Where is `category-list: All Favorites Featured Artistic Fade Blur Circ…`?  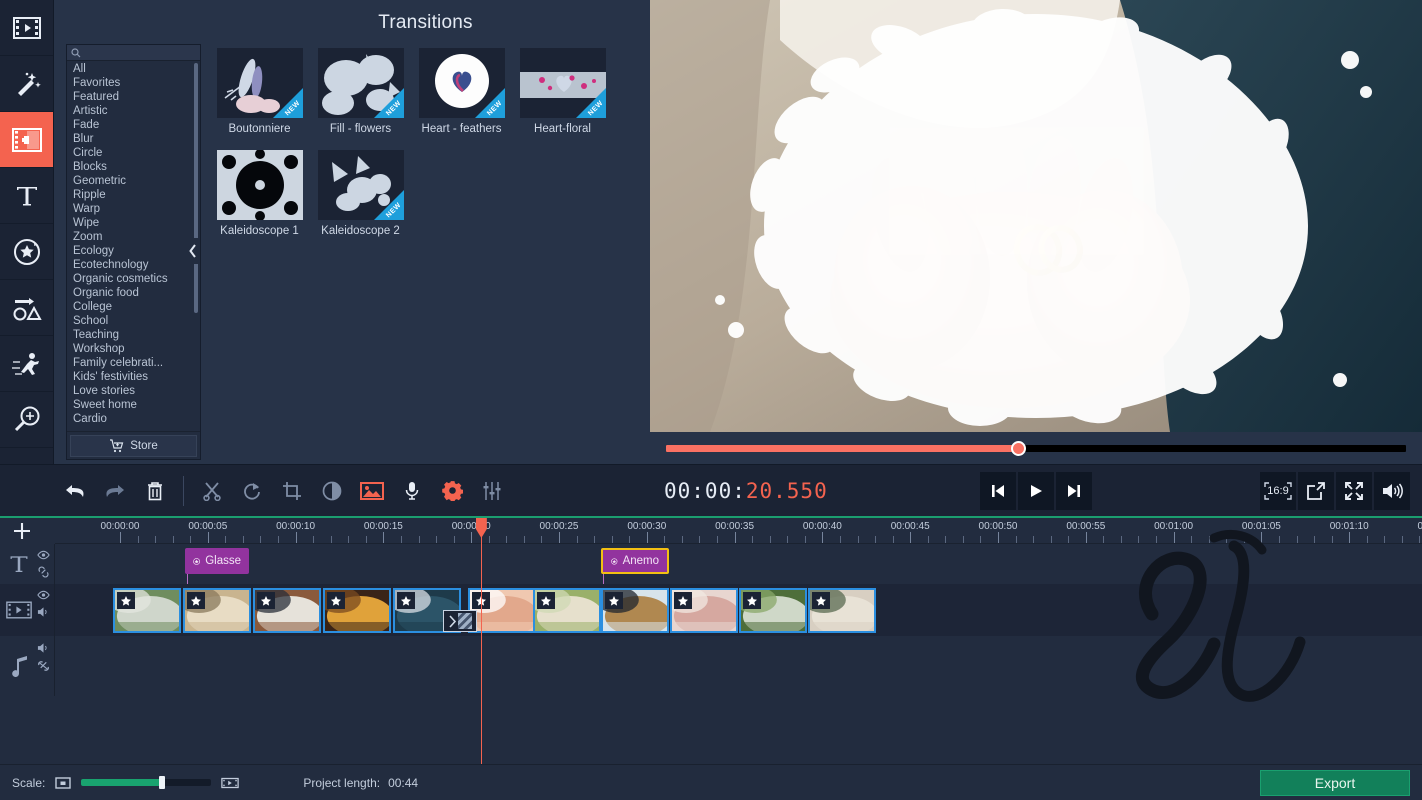
category-list: All Favorites Featured Artistic Fade Blur Circ… is located at coordinates (133, 246).